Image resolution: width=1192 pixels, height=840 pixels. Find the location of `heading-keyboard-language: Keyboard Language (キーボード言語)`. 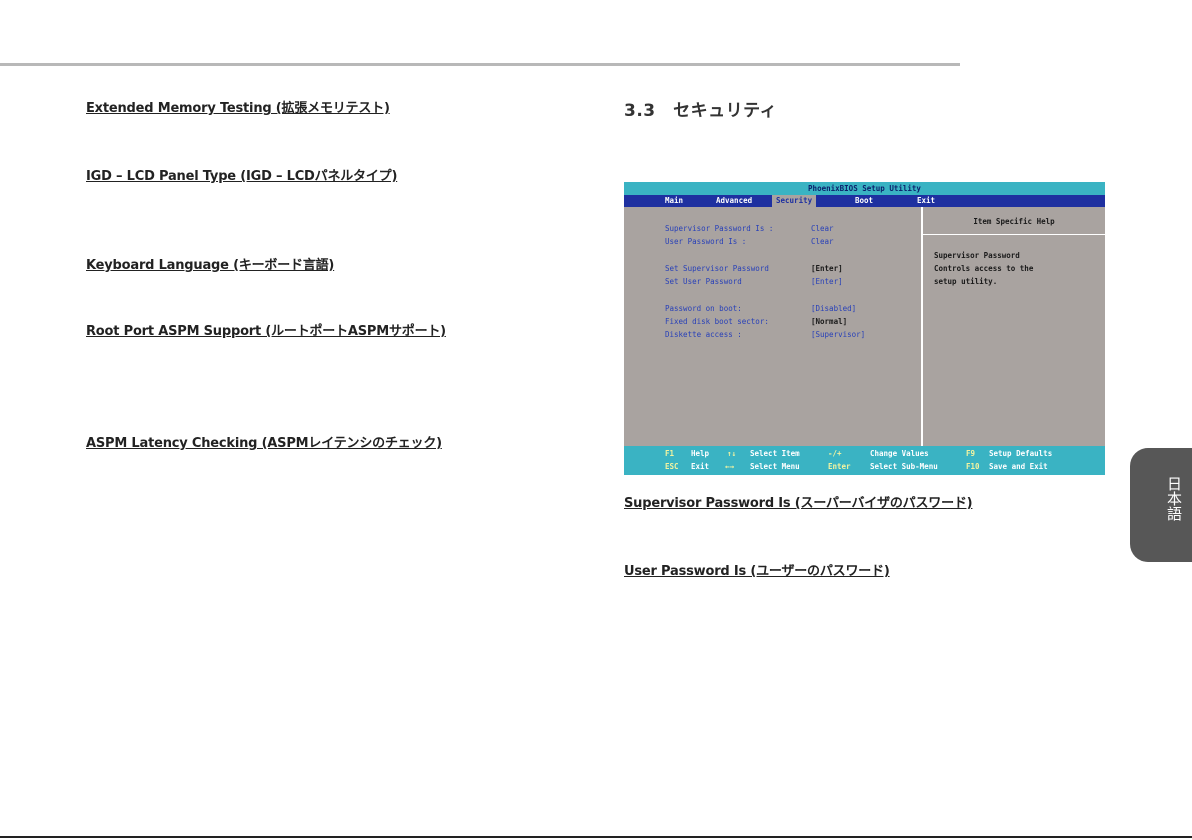

heading-keyboard-language: Keyboard Language (キーボード言語) is located at coordinates (210, 263).